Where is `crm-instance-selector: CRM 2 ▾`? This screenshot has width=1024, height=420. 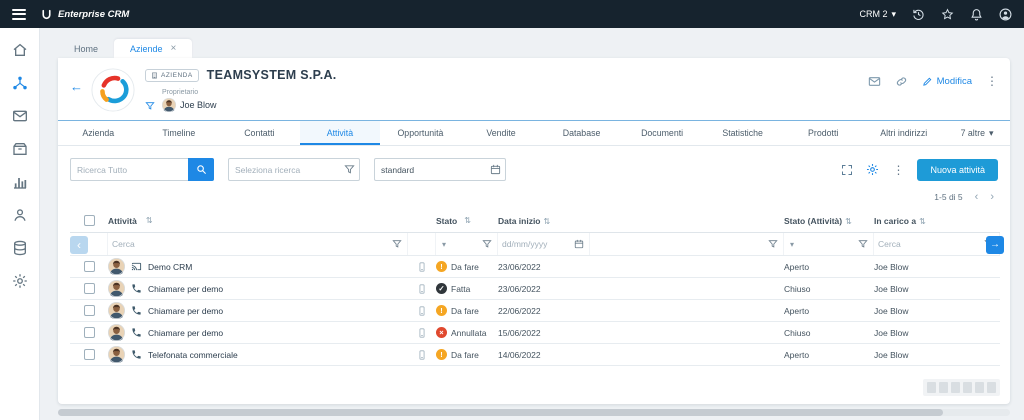 crm-instance-selector: CRM 2 ▾ is located at coordinates (877, 14).